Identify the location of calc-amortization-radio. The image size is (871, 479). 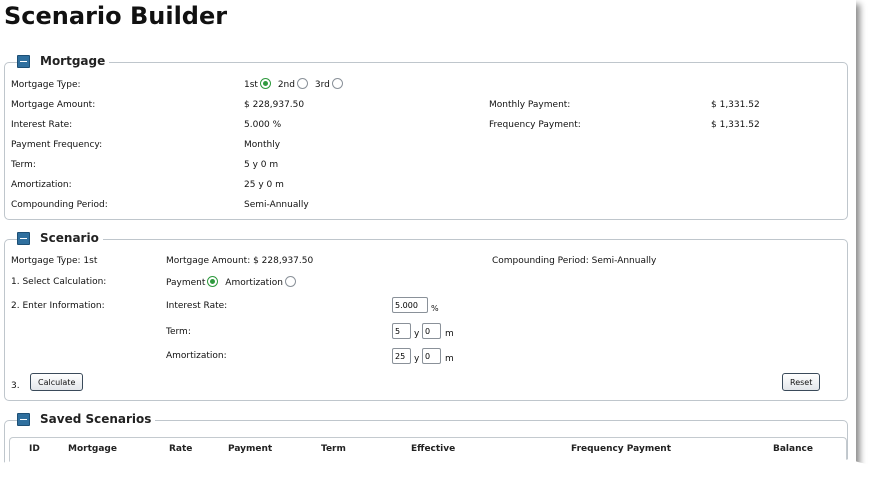
(290, 281).